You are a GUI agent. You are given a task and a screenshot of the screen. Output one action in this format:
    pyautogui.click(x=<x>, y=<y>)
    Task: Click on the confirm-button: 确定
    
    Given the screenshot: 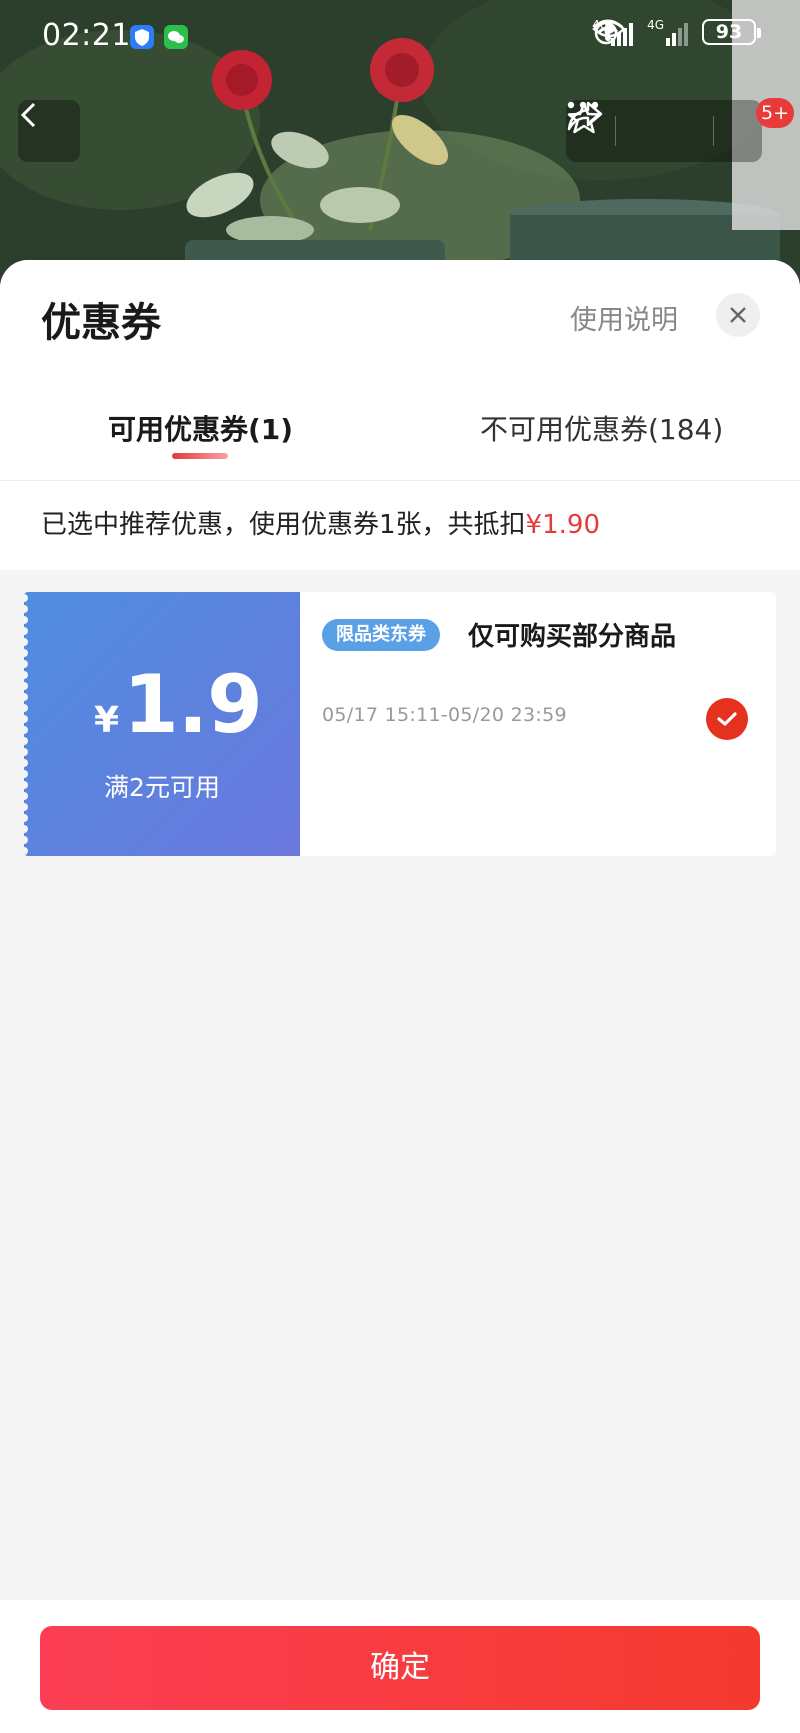 What is the action you would take?
    pyautogui.click(x=400, y=1668)
    